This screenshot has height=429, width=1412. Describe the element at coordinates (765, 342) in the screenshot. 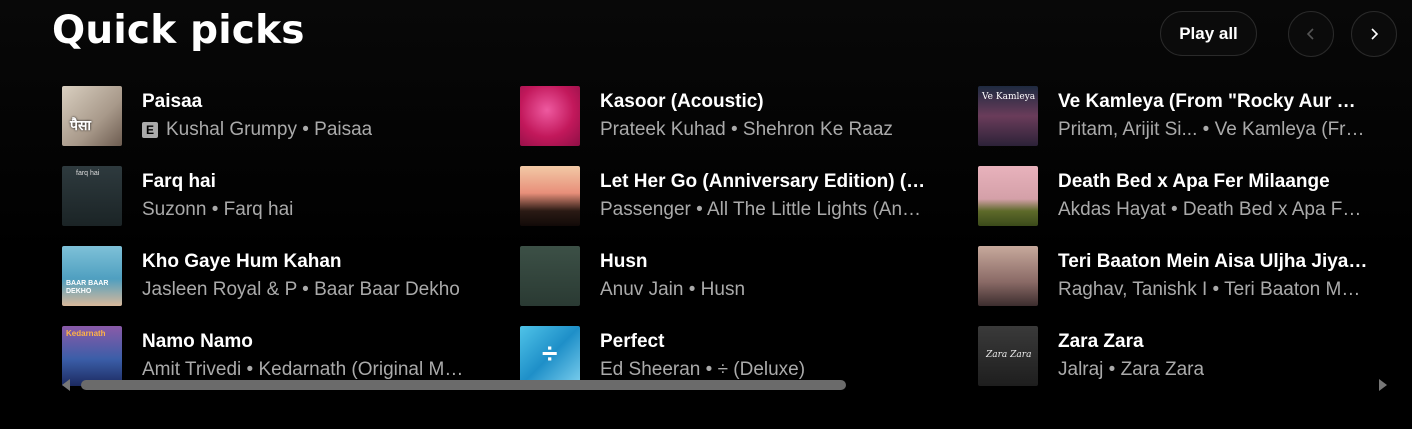

I see `song-title: Perfect` at that location.